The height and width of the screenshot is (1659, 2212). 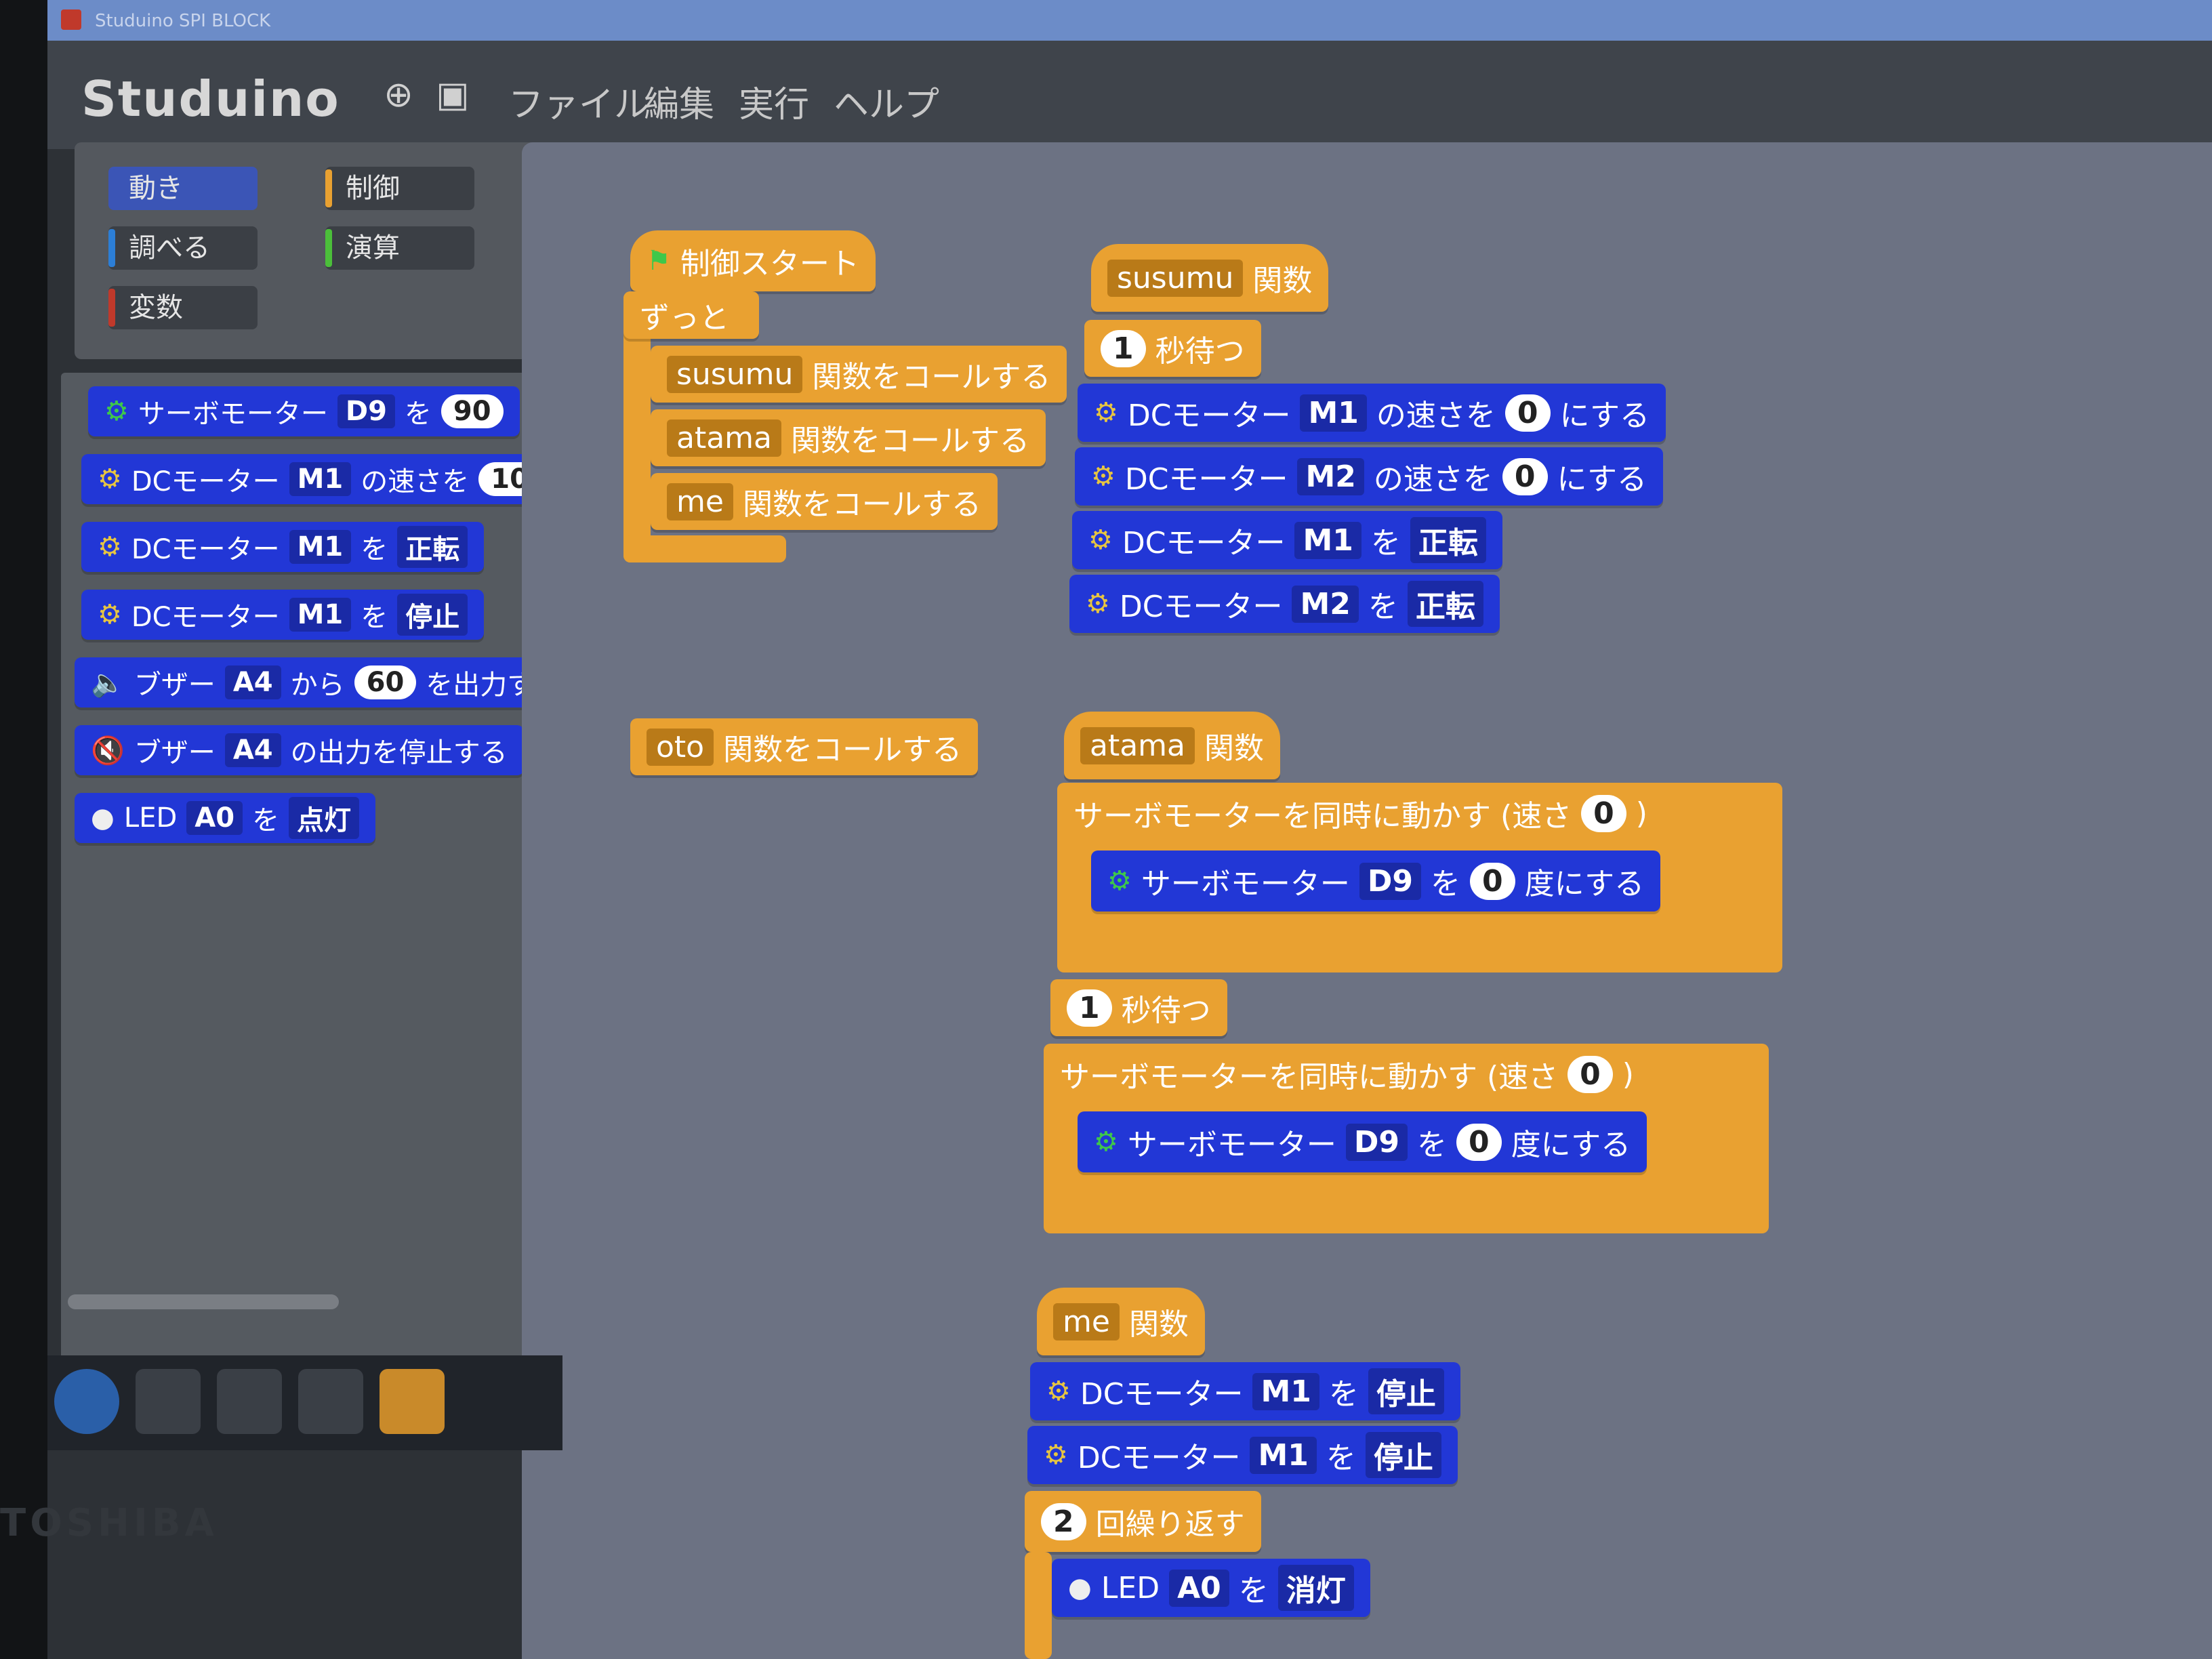 What do you see at coordinates (375, 549) in the screenshot?
I see `block-text: を` at bounding box center [375, 549].